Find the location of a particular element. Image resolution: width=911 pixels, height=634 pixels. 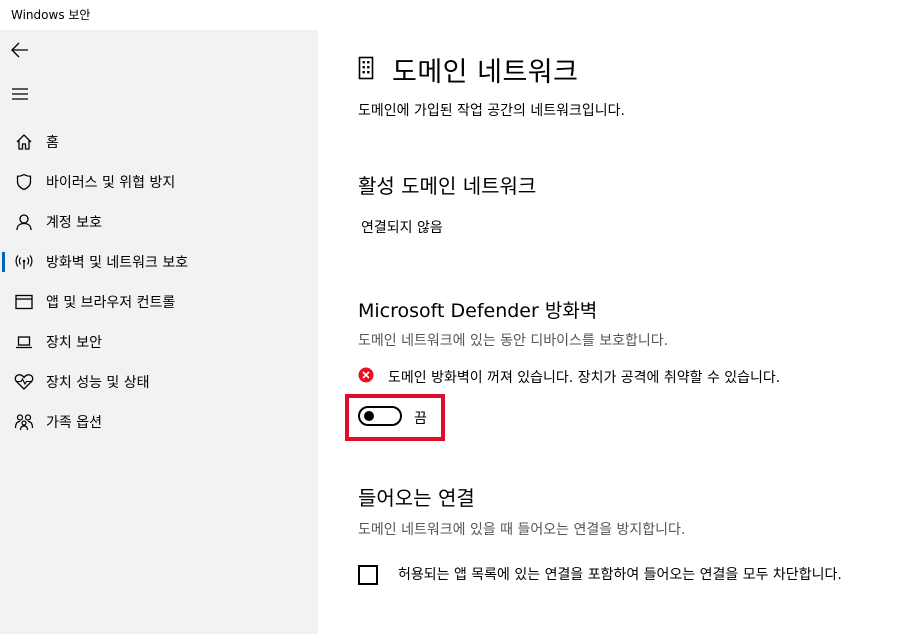

sidebar-item-family-options: 가족 옵션 is located at coordinates (159, 422).